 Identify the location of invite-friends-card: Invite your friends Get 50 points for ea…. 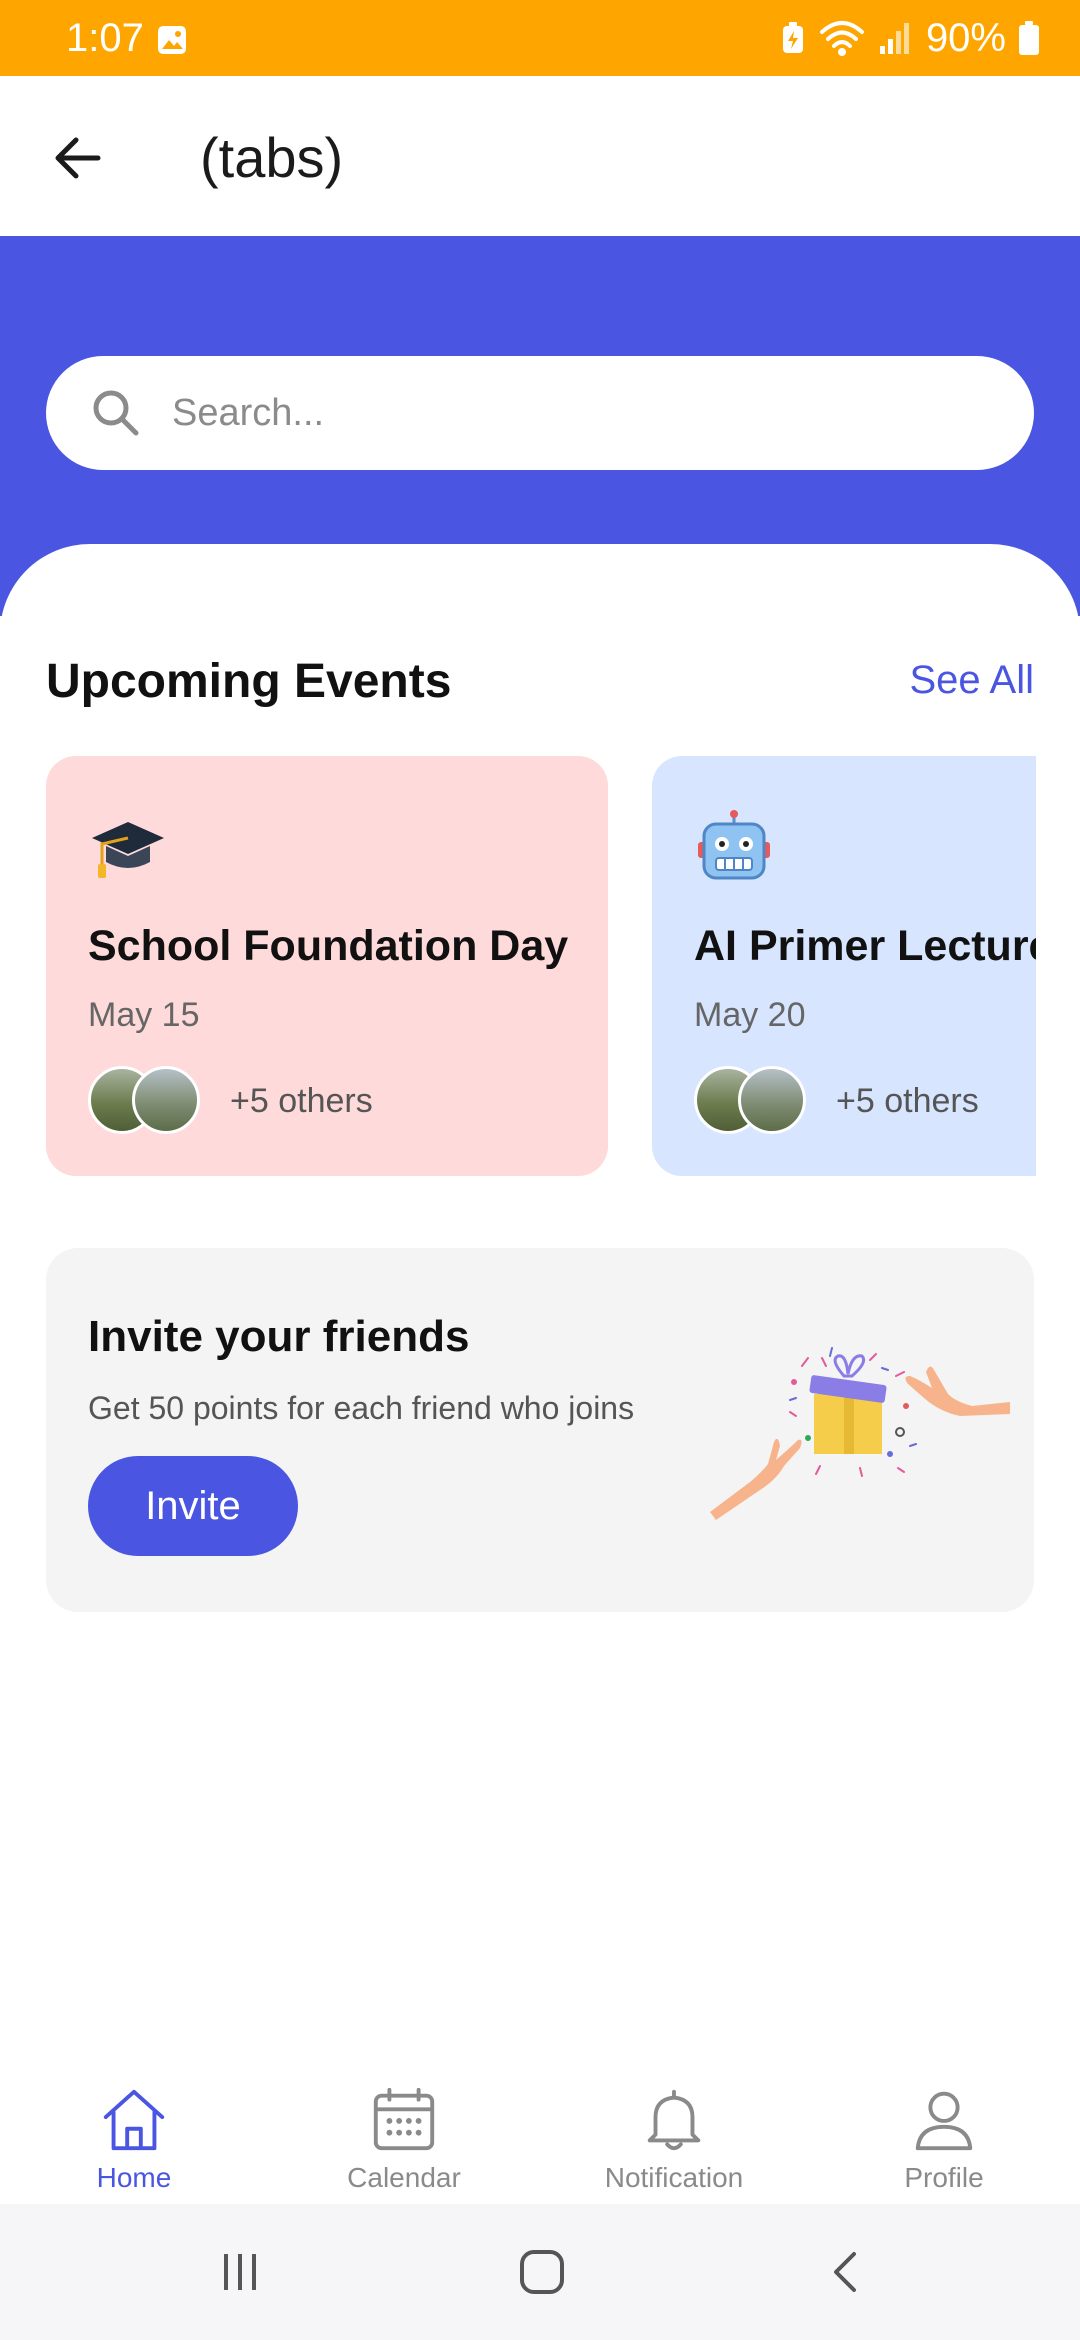
(540, 1430).